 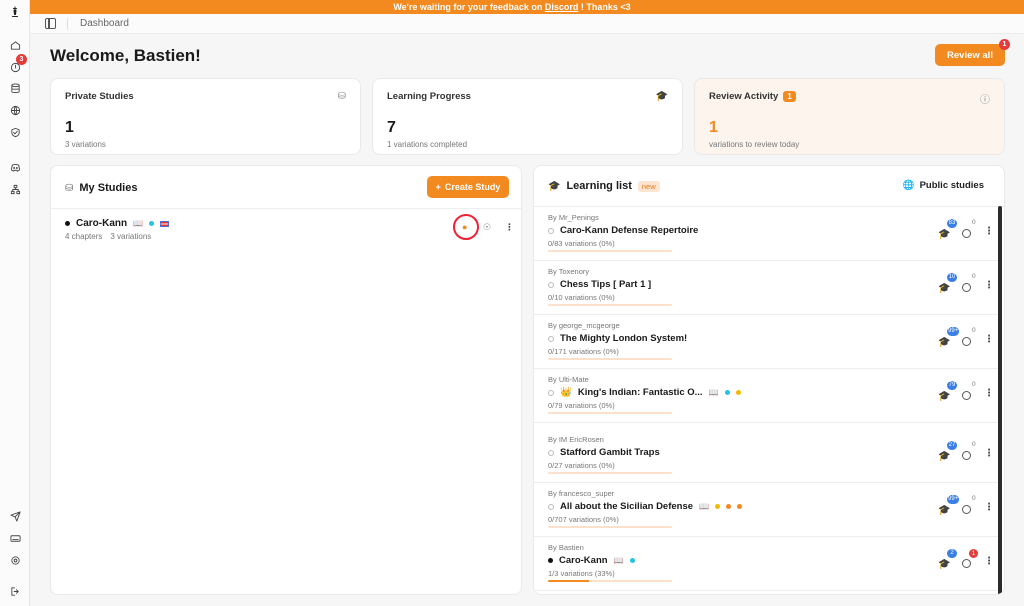 What do you see at coordinates (604, 7) in the screenshot?
I see `banner-text-post: ! Thanks <3` at bounding box center [604, 7].